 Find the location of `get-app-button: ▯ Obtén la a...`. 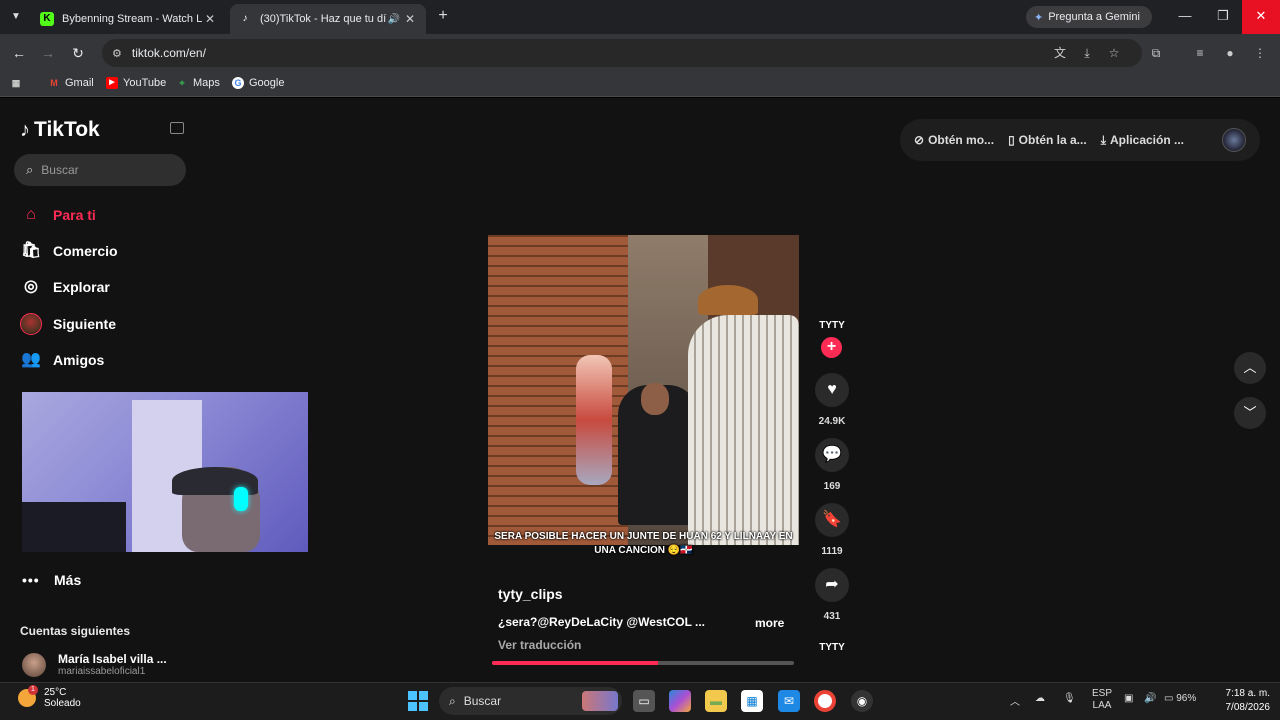

get-app-button: ▯ Obtén la a... is located at coordinates (1047, 140).